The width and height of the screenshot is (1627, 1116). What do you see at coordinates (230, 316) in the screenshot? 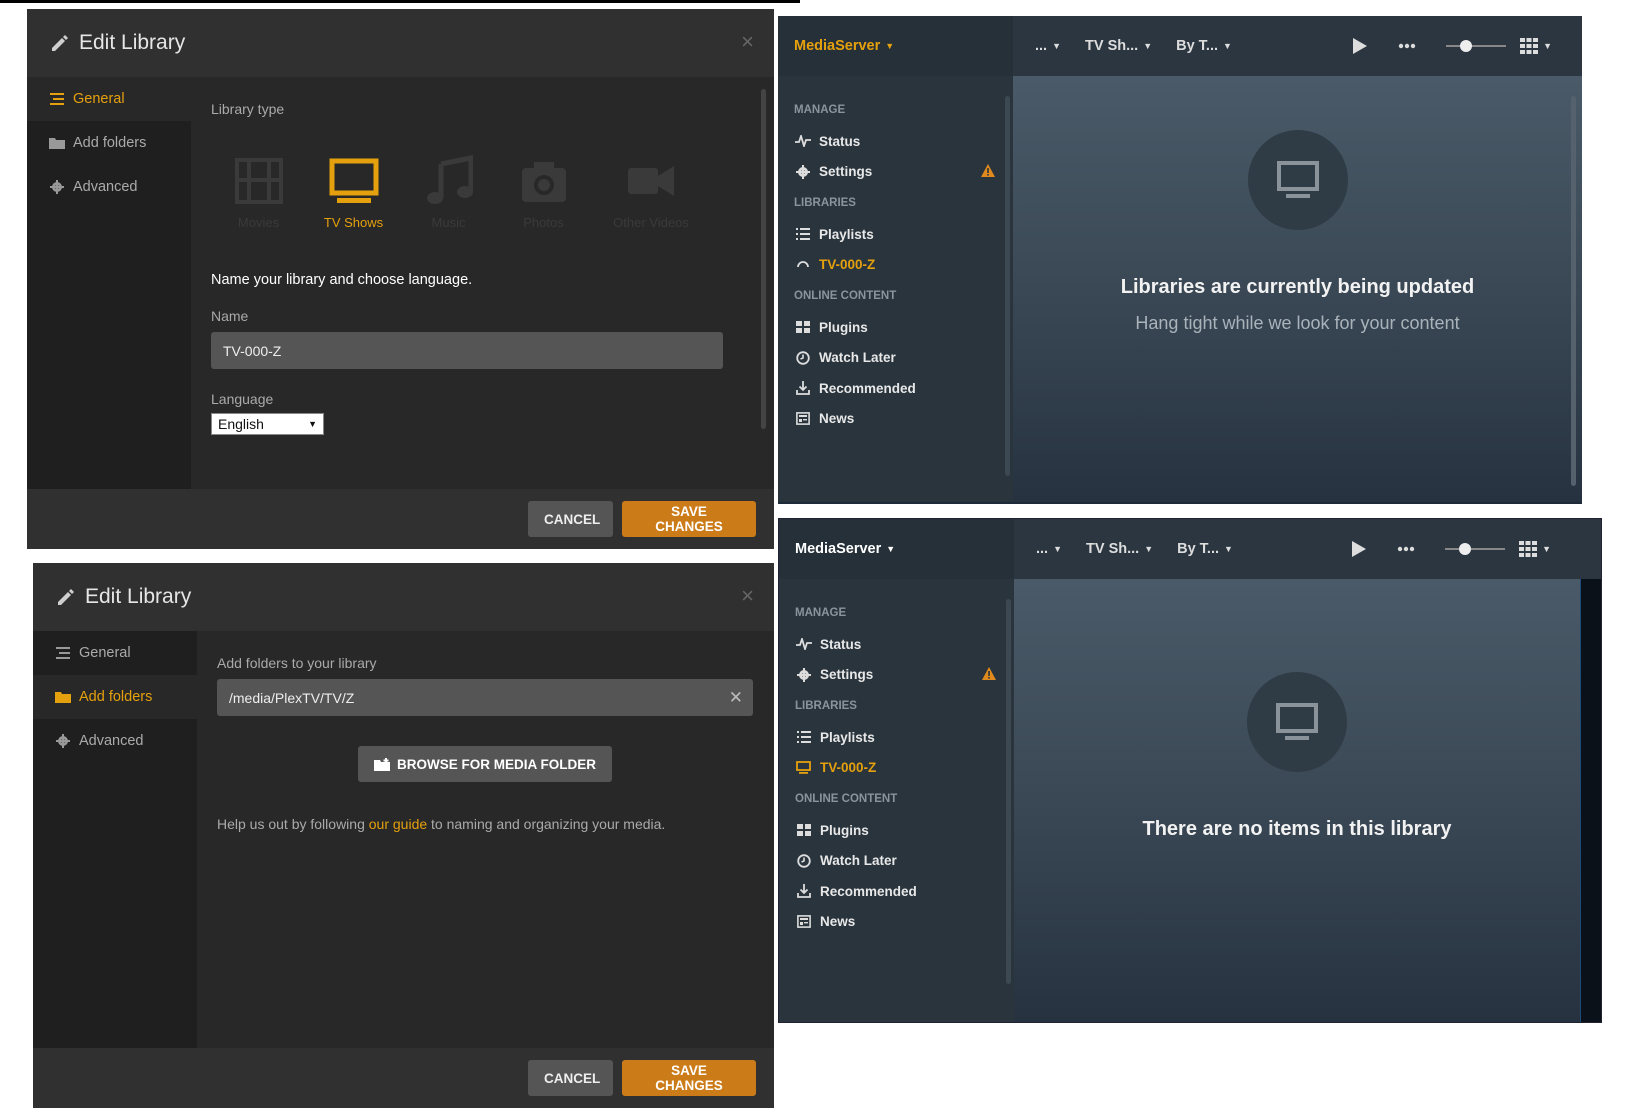
I see `name-label: Name` at bounding box center [230, 316].